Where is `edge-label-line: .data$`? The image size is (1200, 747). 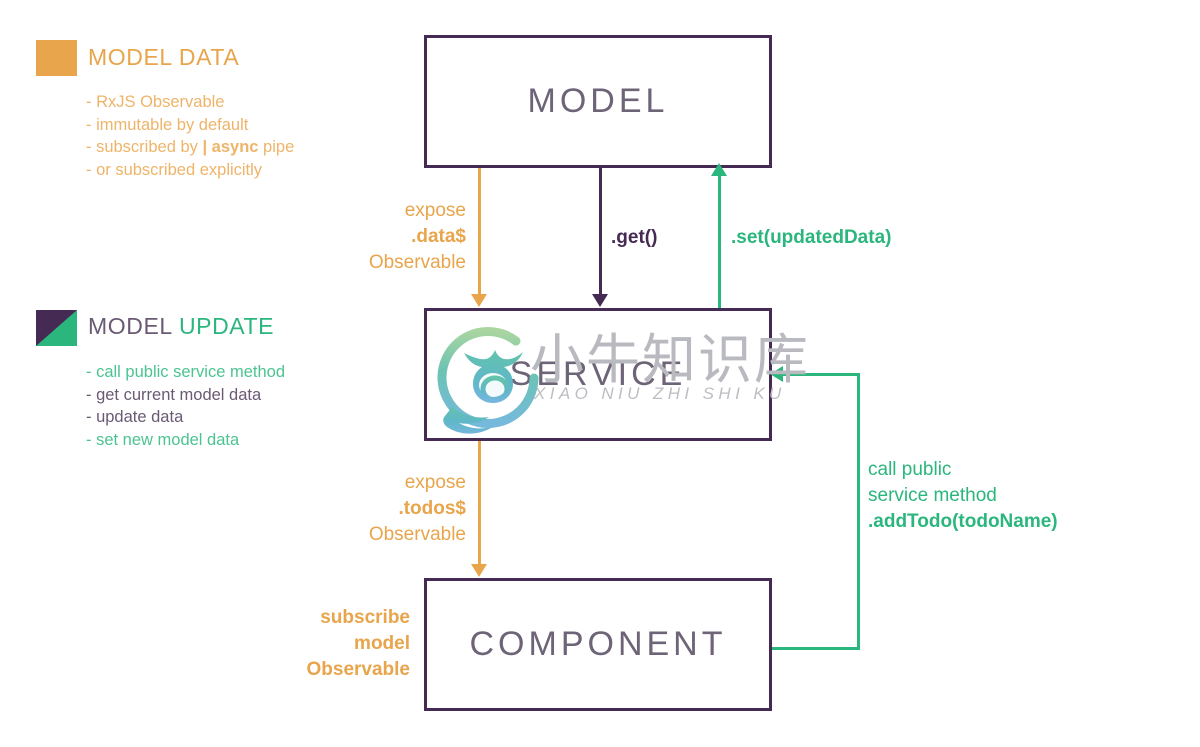
edge-label-line: .data$ is located at coordinates (438, 236).